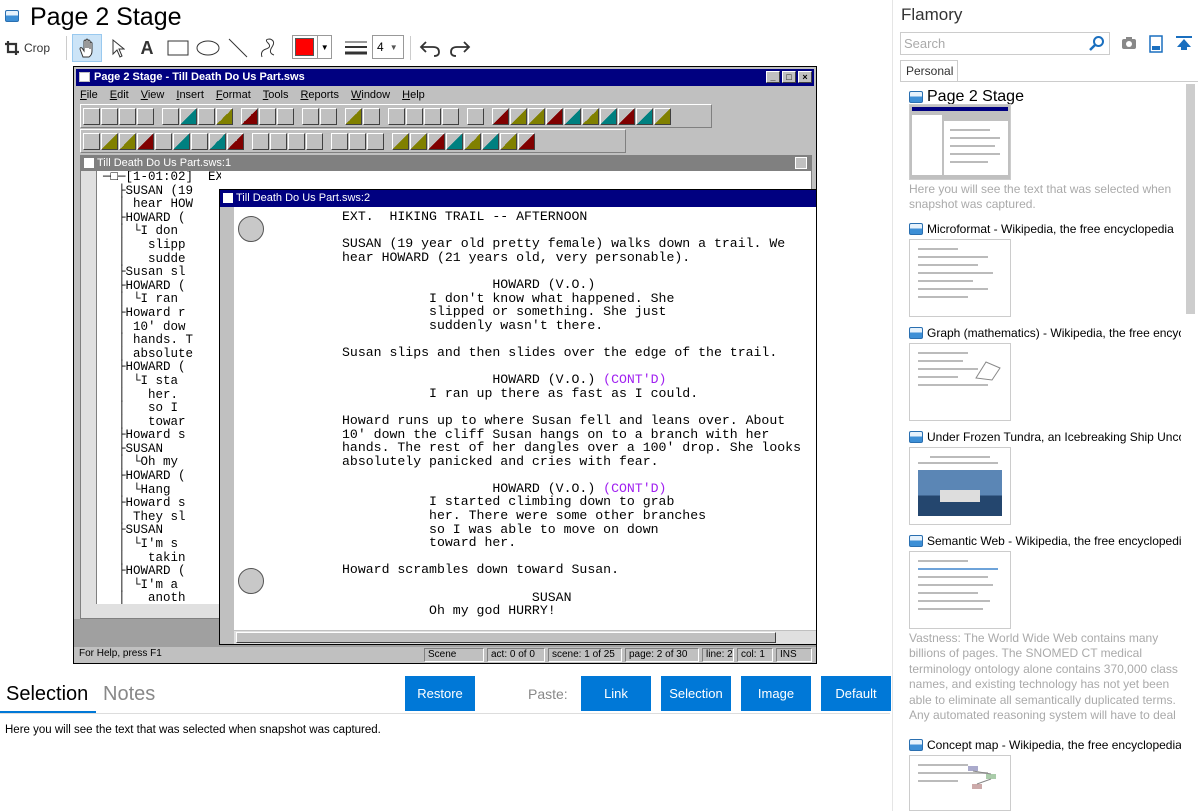 This screenshot has width=1198, height=811. What do you see at coordinates (520, 393) in the screenshot?
I see `script-line: I ran up there as fast as I could.` at bounding box center [520, 393].